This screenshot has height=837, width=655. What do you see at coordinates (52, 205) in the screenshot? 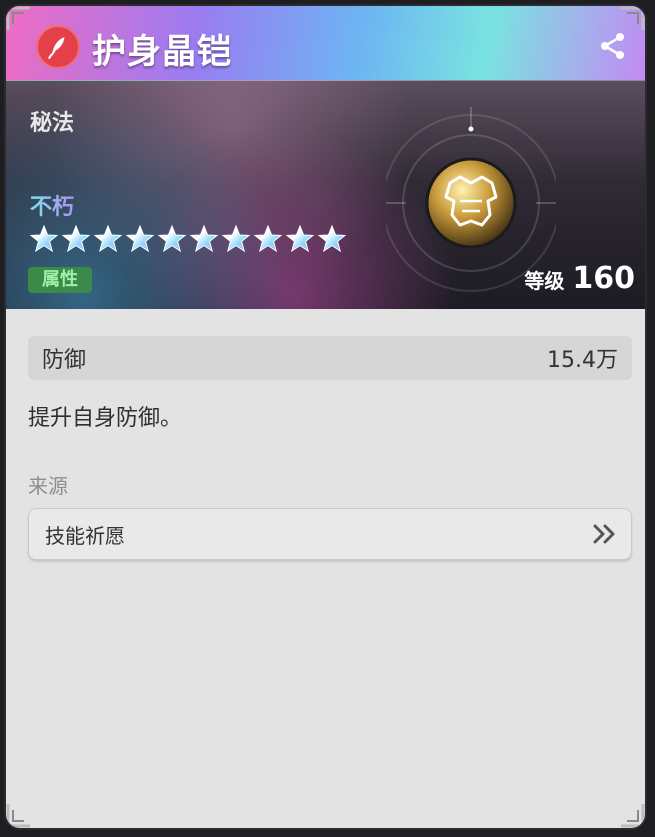
I see `rarity-label: 不朽` at bounding box center [52, 205].